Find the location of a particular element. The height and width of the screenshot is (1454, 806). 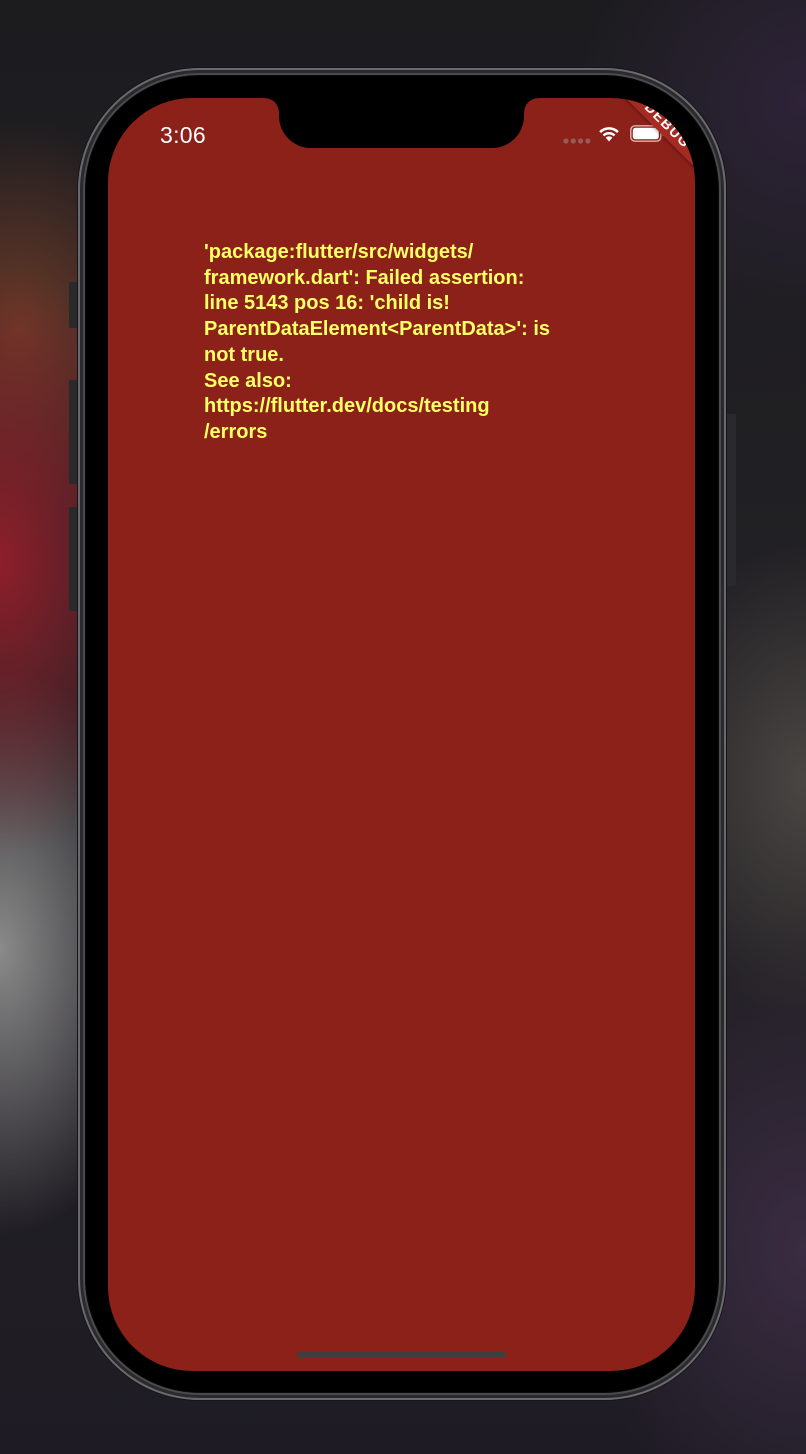

power-button is located at coordinates (731, 500).